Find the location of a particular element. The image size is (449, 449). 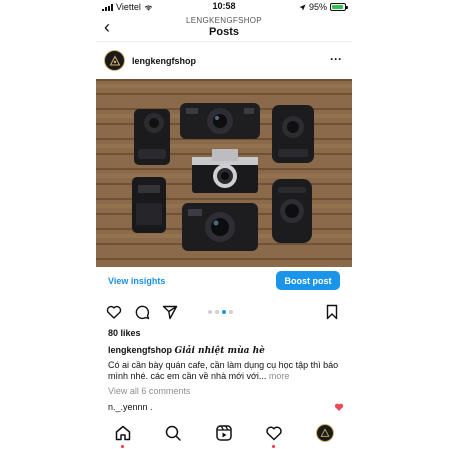

activity-notification-dot is located at coordinates (273, 446).